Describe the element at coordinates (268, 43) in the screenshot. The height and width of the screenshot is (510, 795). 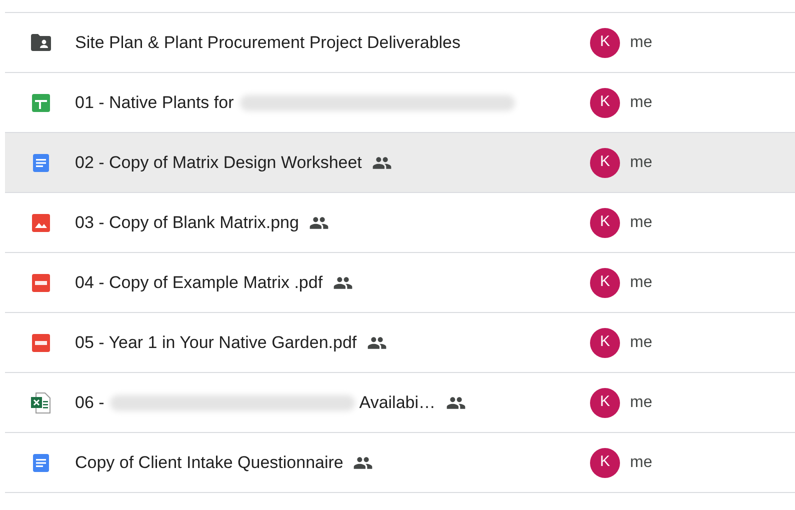
I see `file-name: Site Plan & Plant Procurement Project Deliverables` at that location.